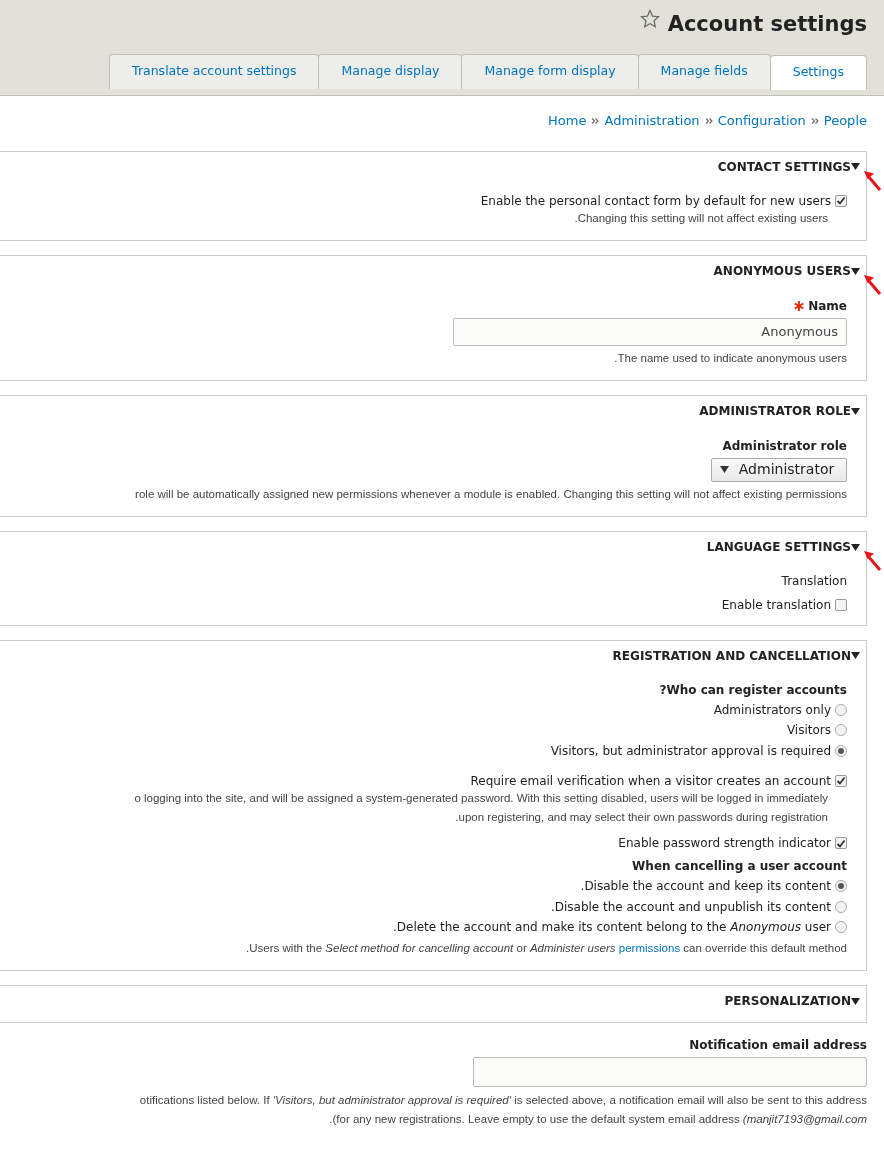 Image resolution: width=884 pixels, height=1163 pixels. I want to click on field-label: Notification email address, so click(778, 1044).